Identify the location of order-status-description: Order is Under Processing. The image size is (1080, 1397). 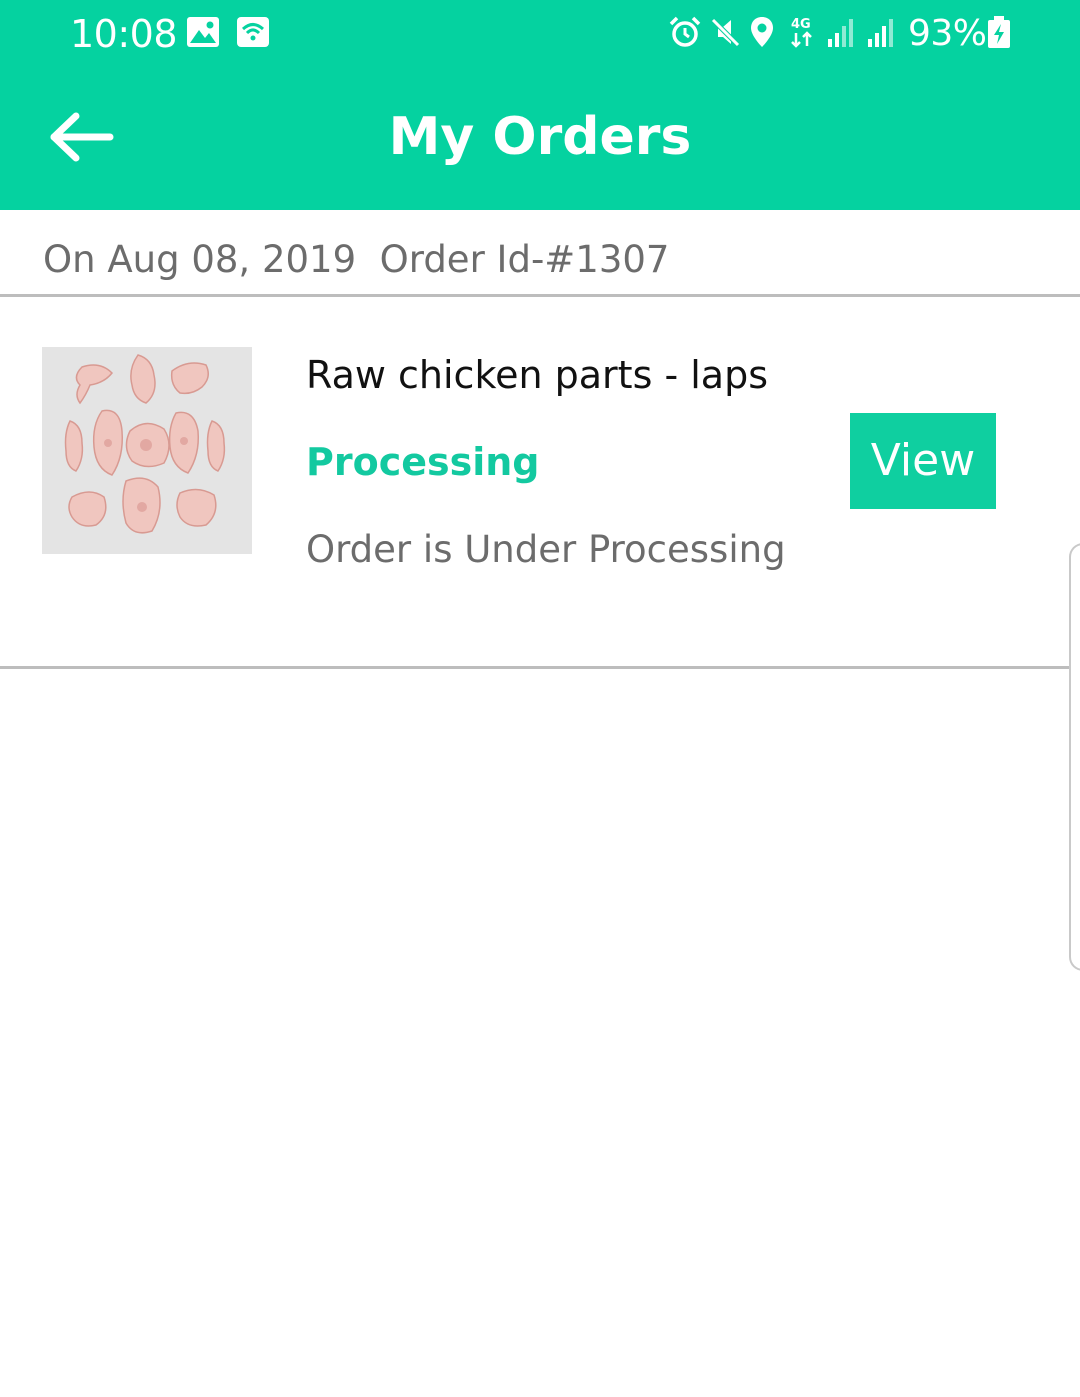
(546, 549).